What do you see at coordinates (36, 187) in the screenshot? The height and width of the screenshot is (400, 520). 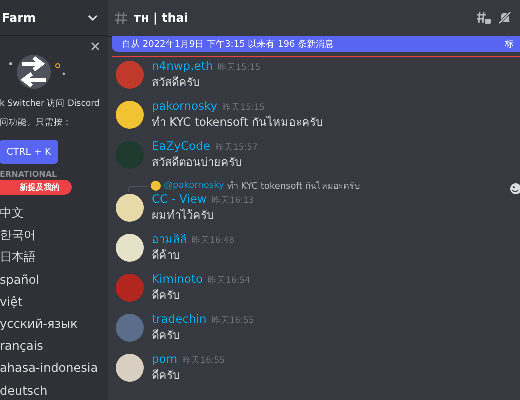 I see `mention-pill: 新提及我的` at bounding box center [36, 187].